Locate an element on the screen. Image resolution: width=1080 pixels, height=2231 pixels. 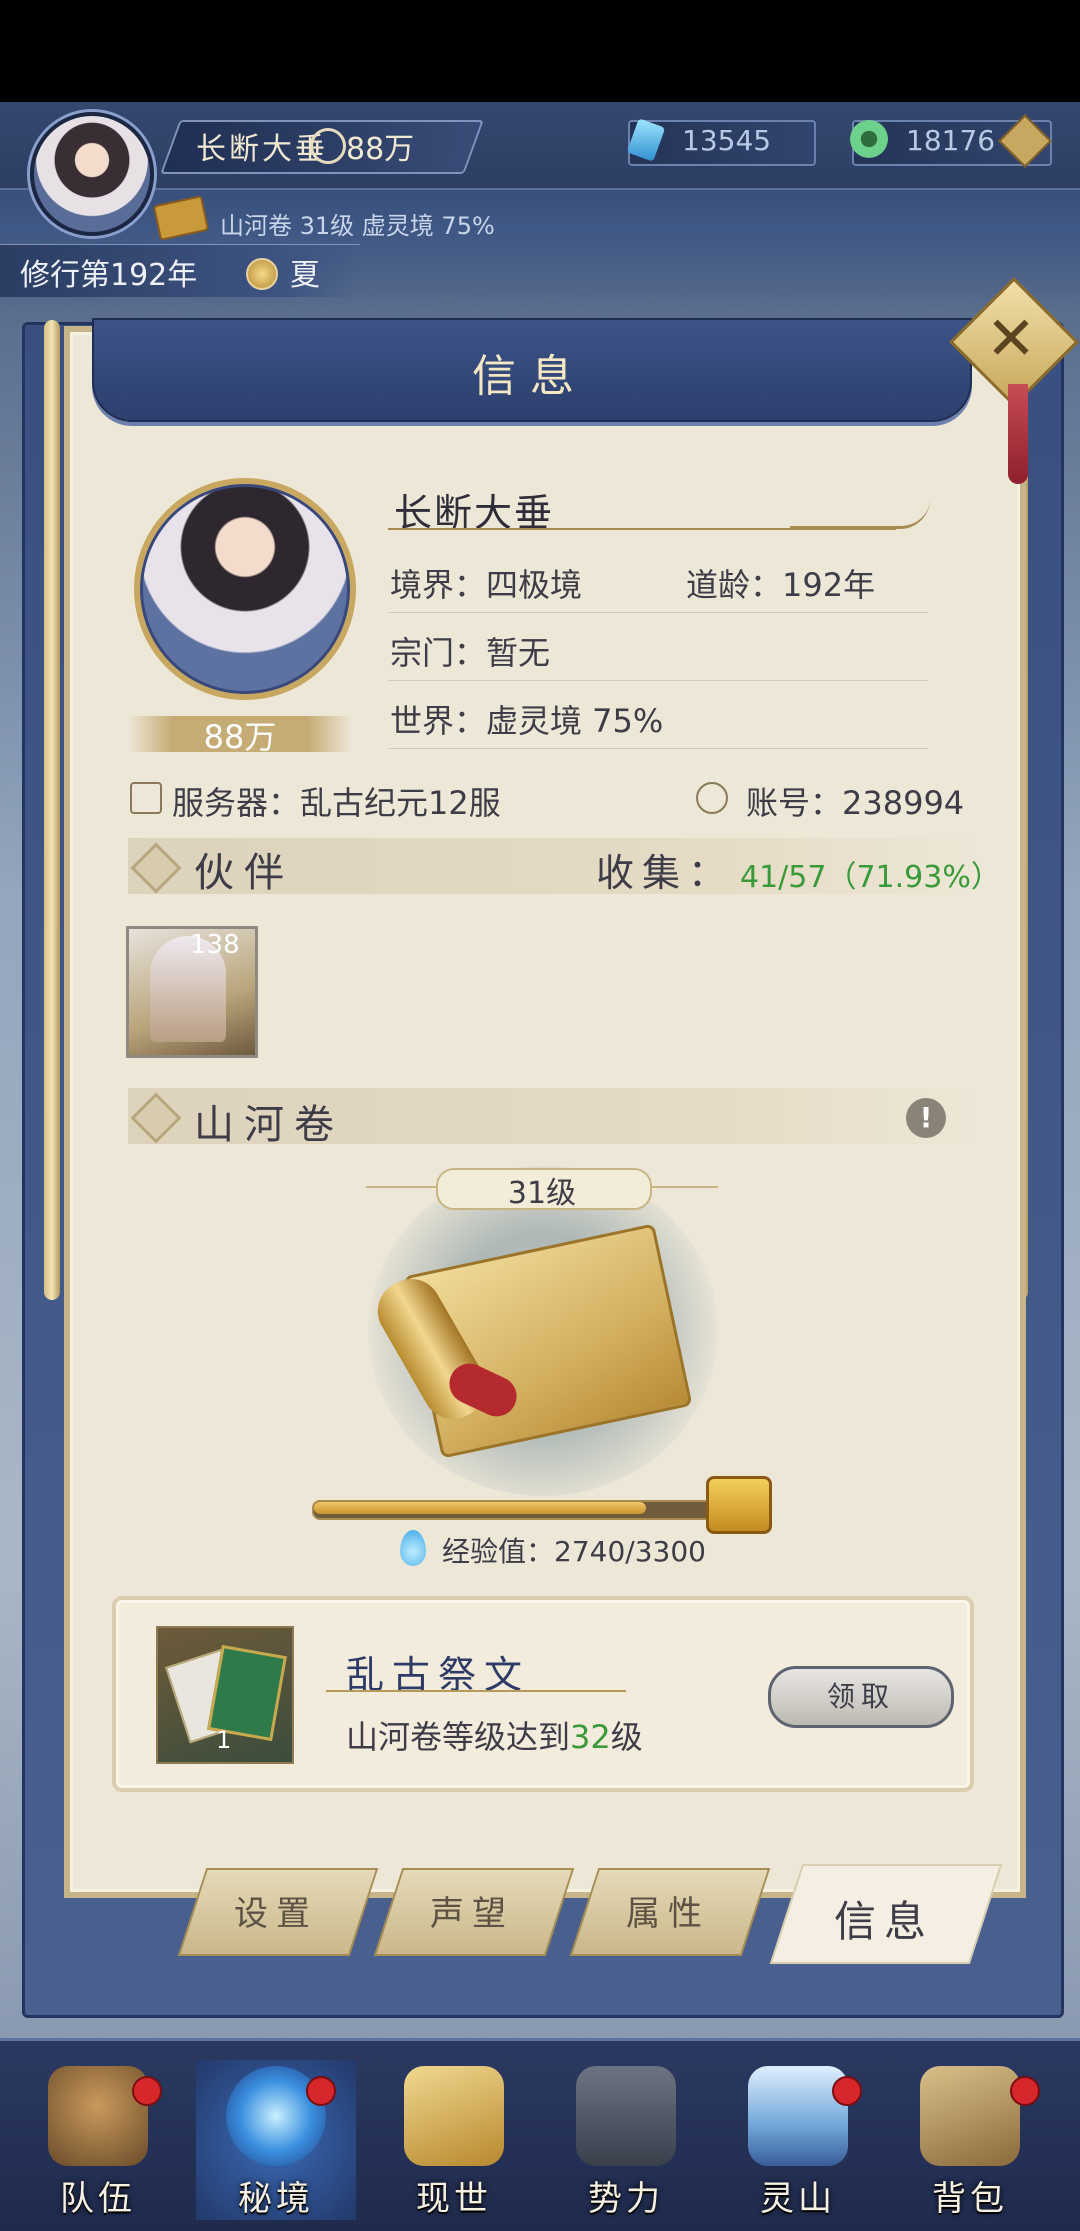
cultivation-year: 修行第192年 is located at coordinates (109, 275).